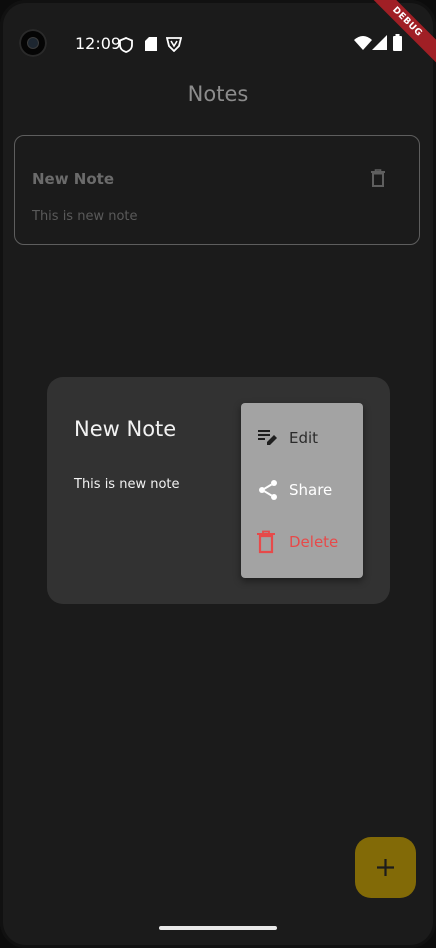 Image resolution: width=436 pixels, height=948 pixels. I want to click on home-indicator, so click(218, 928).